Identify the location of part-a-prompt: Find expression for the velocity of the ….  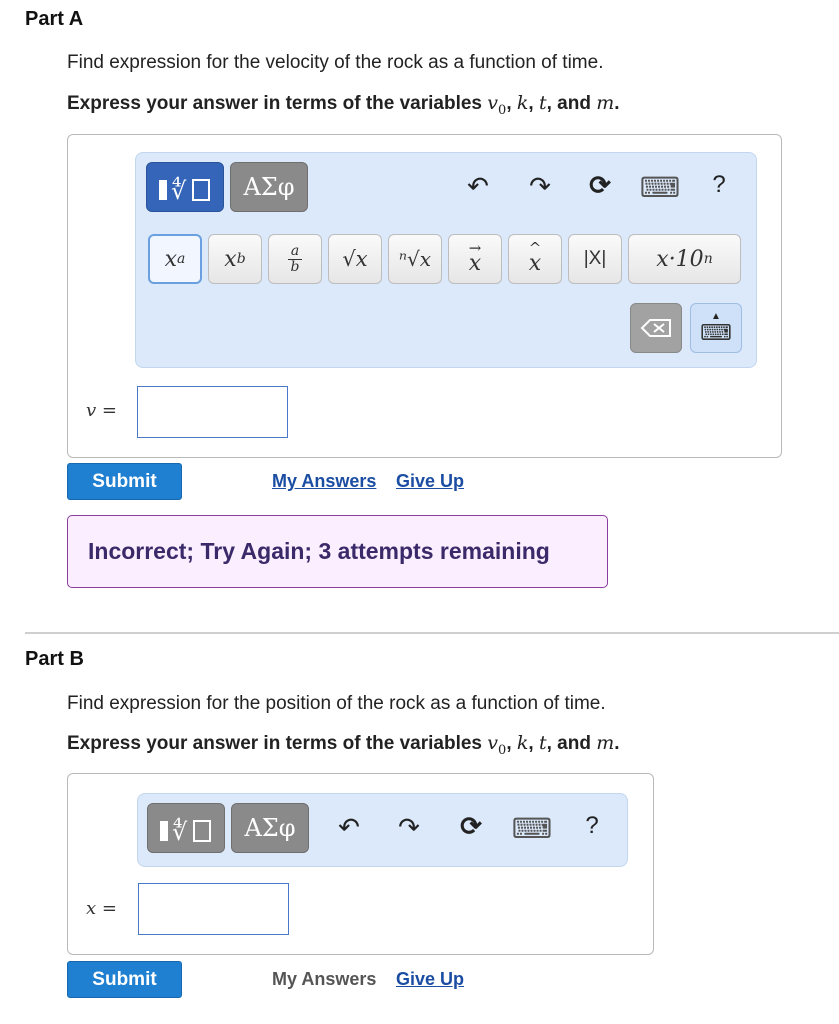
(335, 62).